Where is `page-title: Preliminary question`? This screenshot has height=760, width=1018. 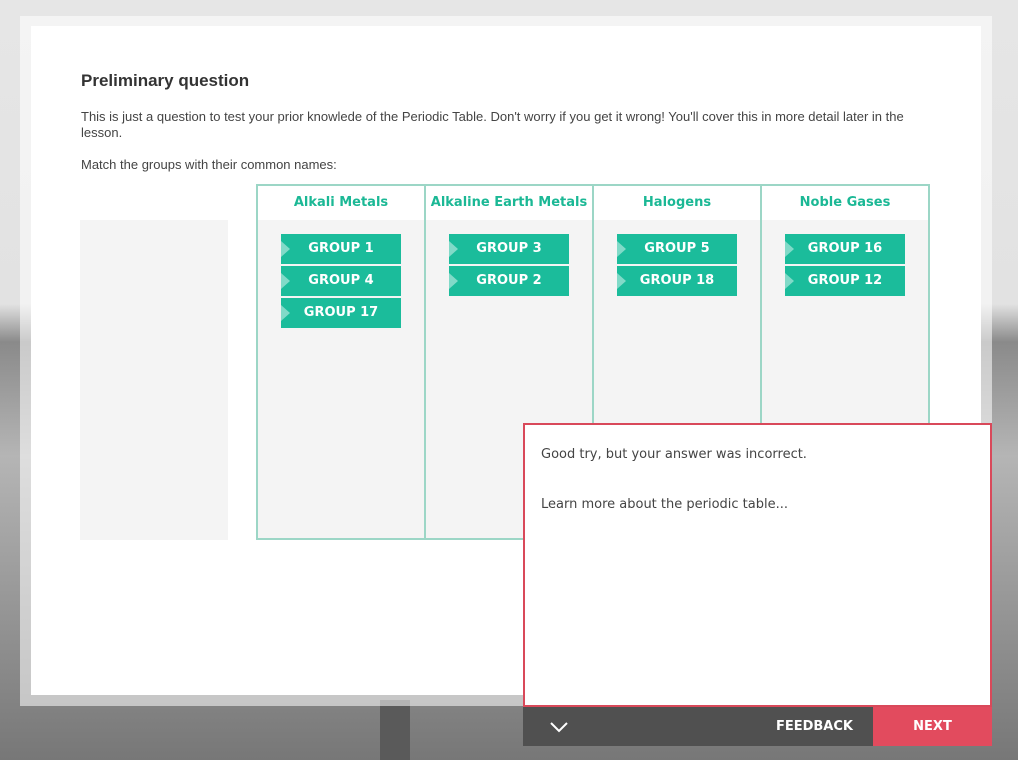 page-title: Preliminary question is located at coordinates (165, 80).